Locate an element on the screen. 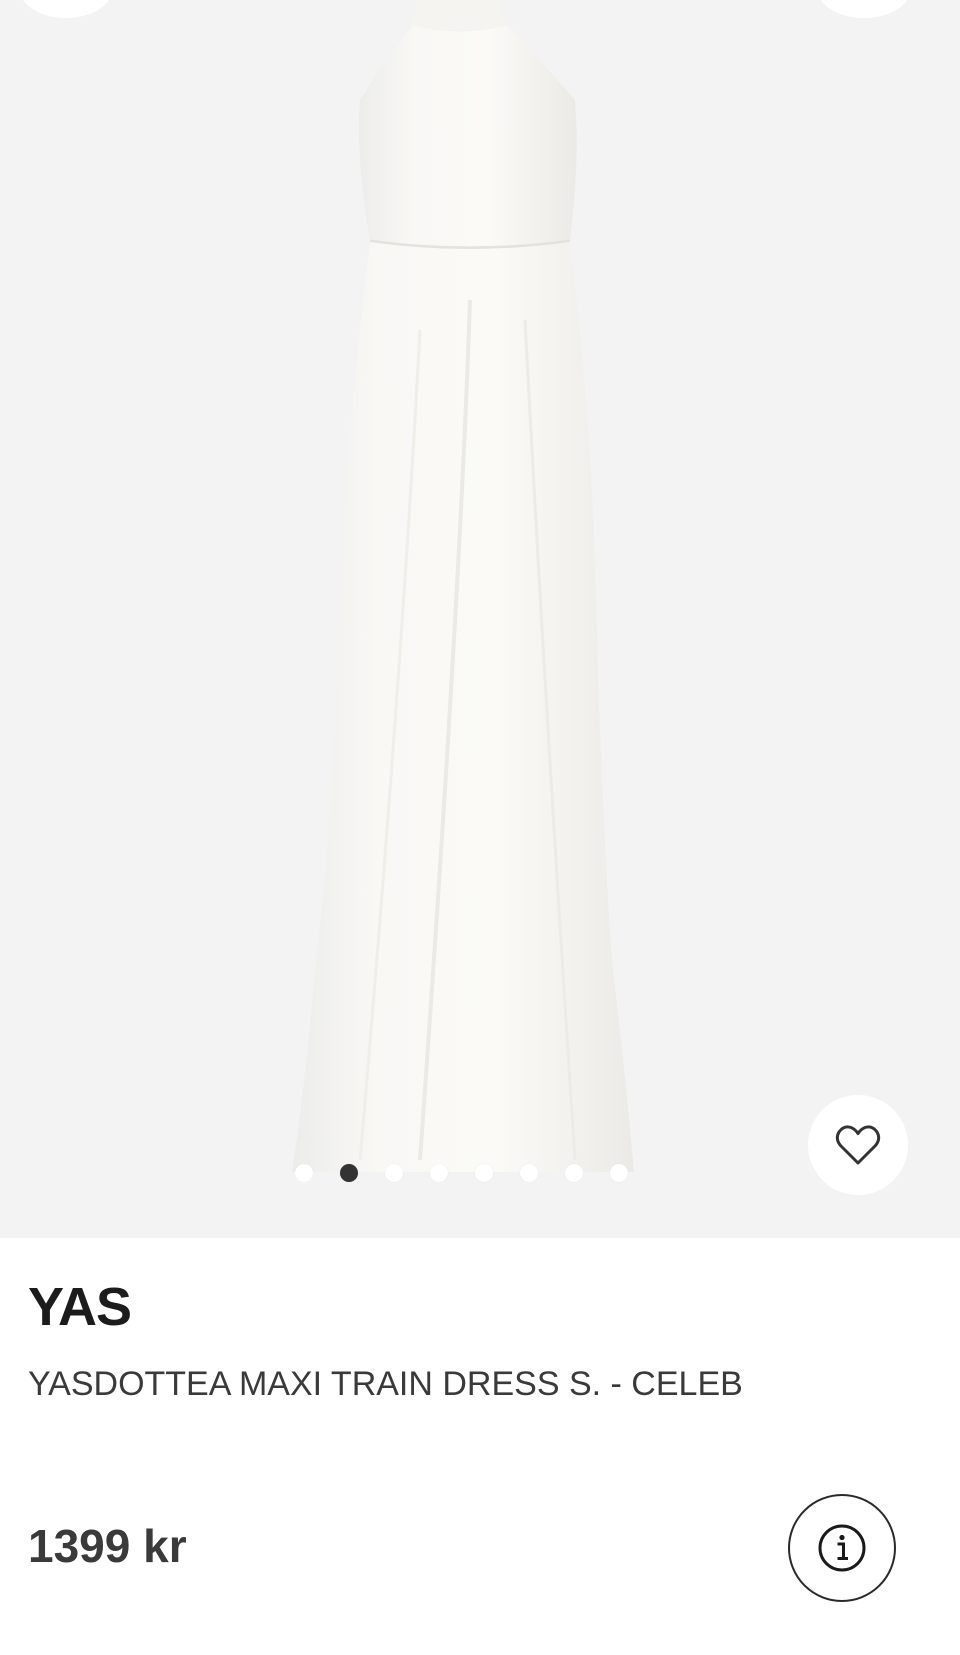  favorite-button is located at coordinates (858, 1145).